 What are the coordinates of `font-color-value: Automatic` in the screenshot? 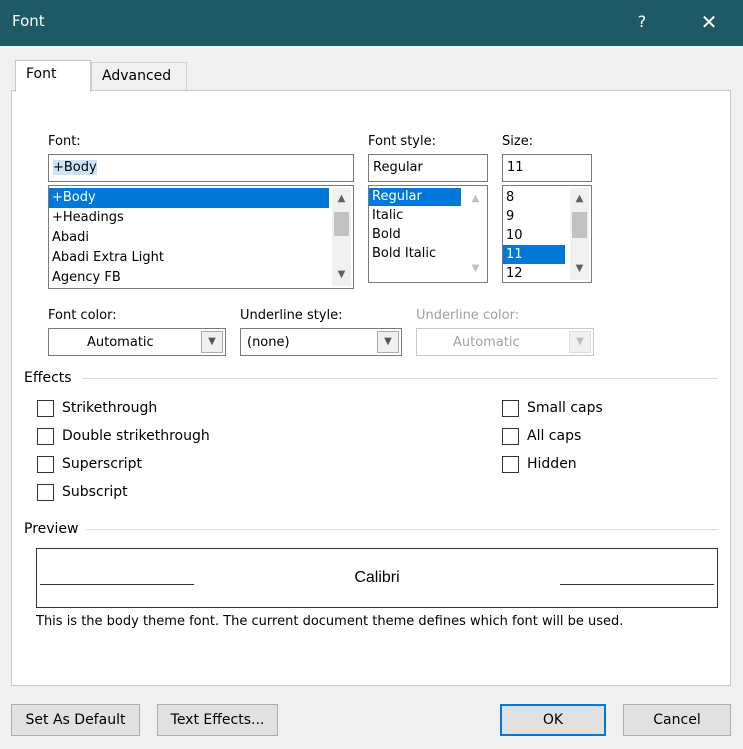 It's located at (120, 342).